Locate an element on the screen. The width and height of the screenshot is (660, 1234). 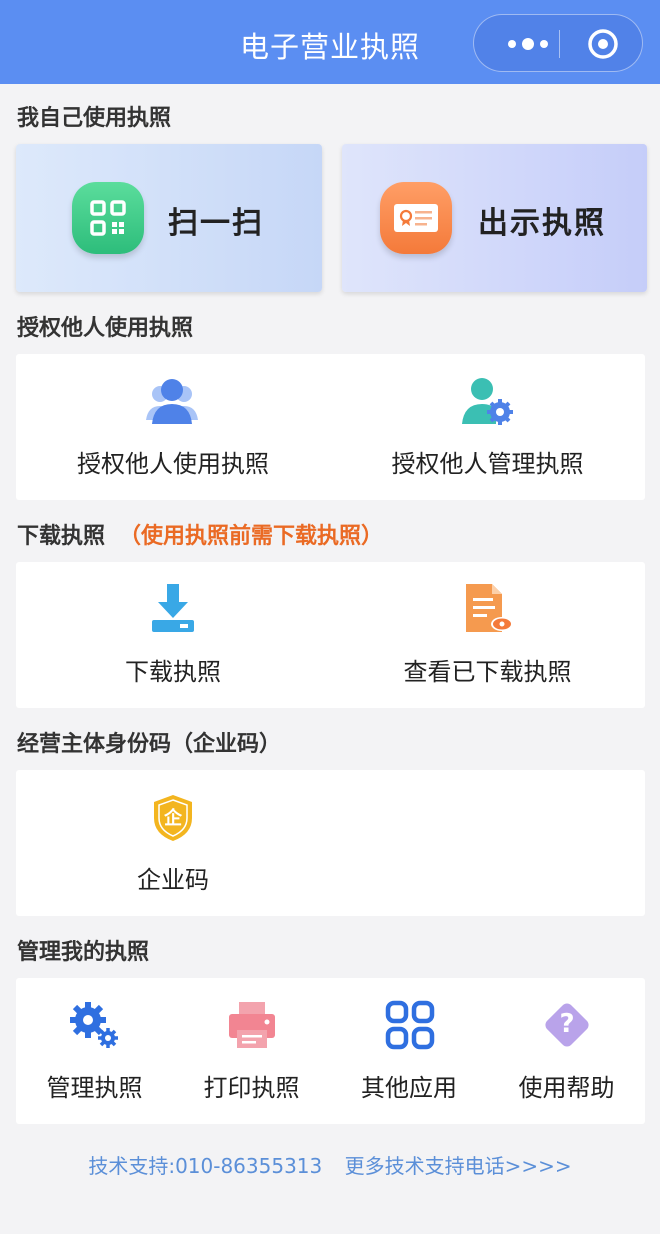
close-miniprogram-icon is located at coordinates (603, 44).